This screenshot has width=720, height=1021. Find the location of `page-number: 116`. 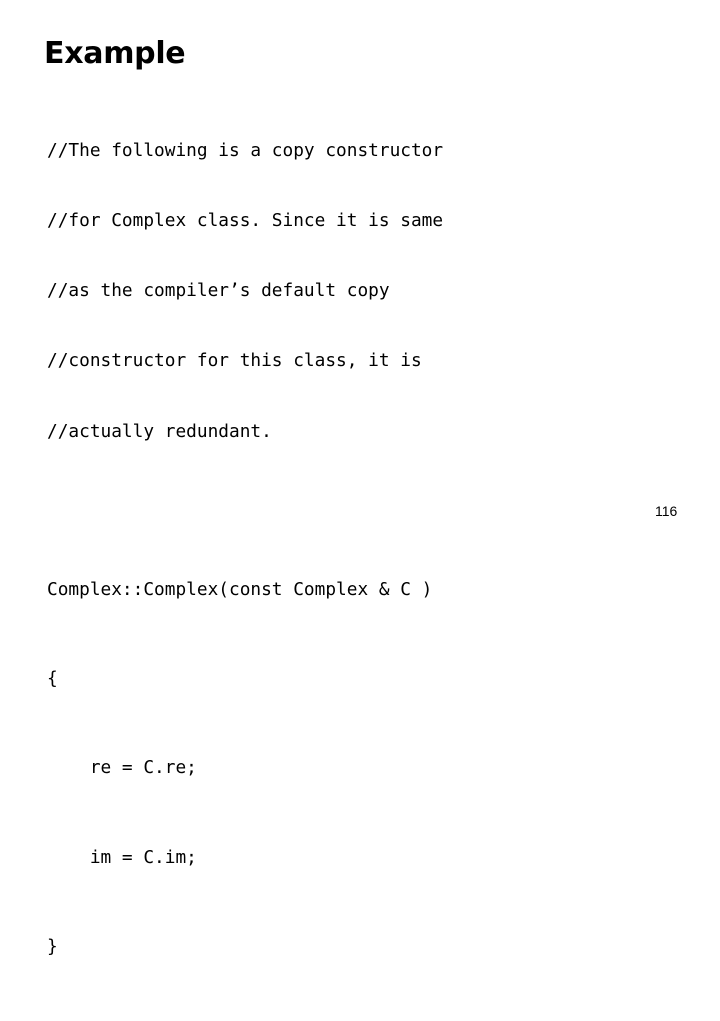

page-number: 116 is located at coordinates (666, 511).